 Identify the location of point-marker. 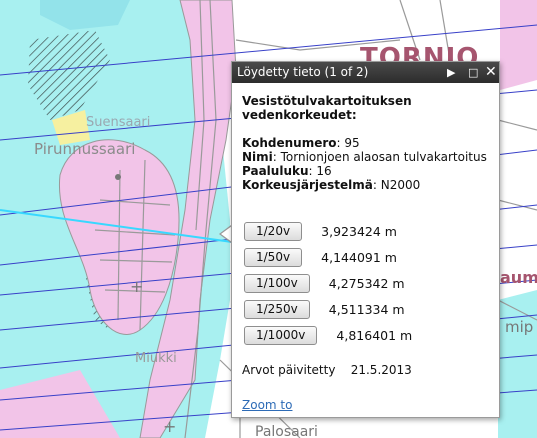
(118, 177).